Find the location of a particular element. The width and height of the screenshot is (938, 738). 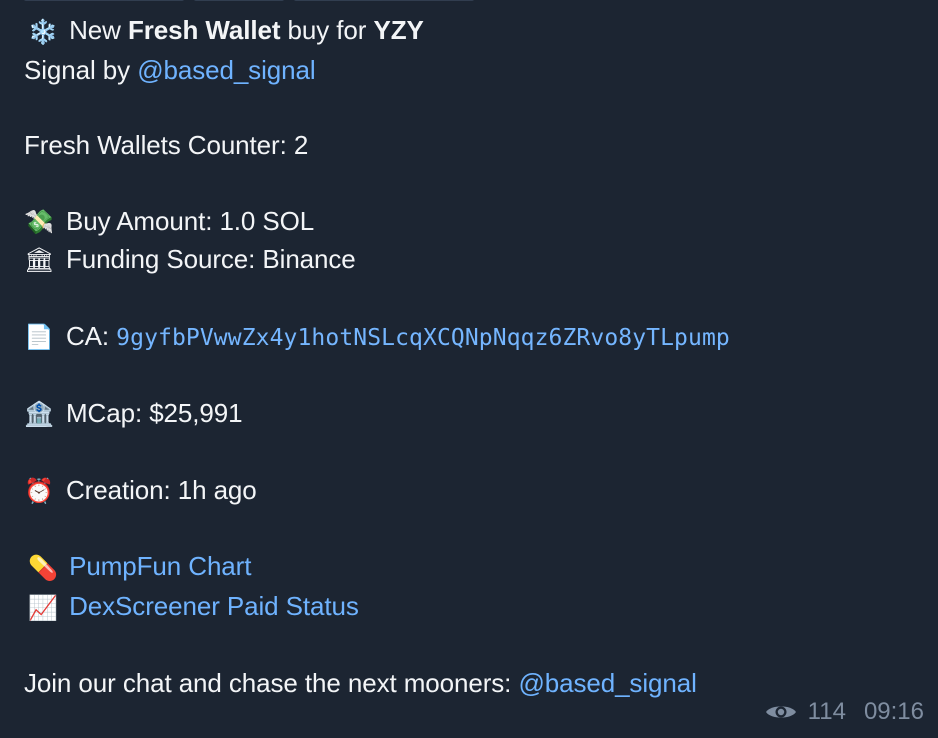

funding-source: Funding Source: Binance is located at coordinates (211, 259).